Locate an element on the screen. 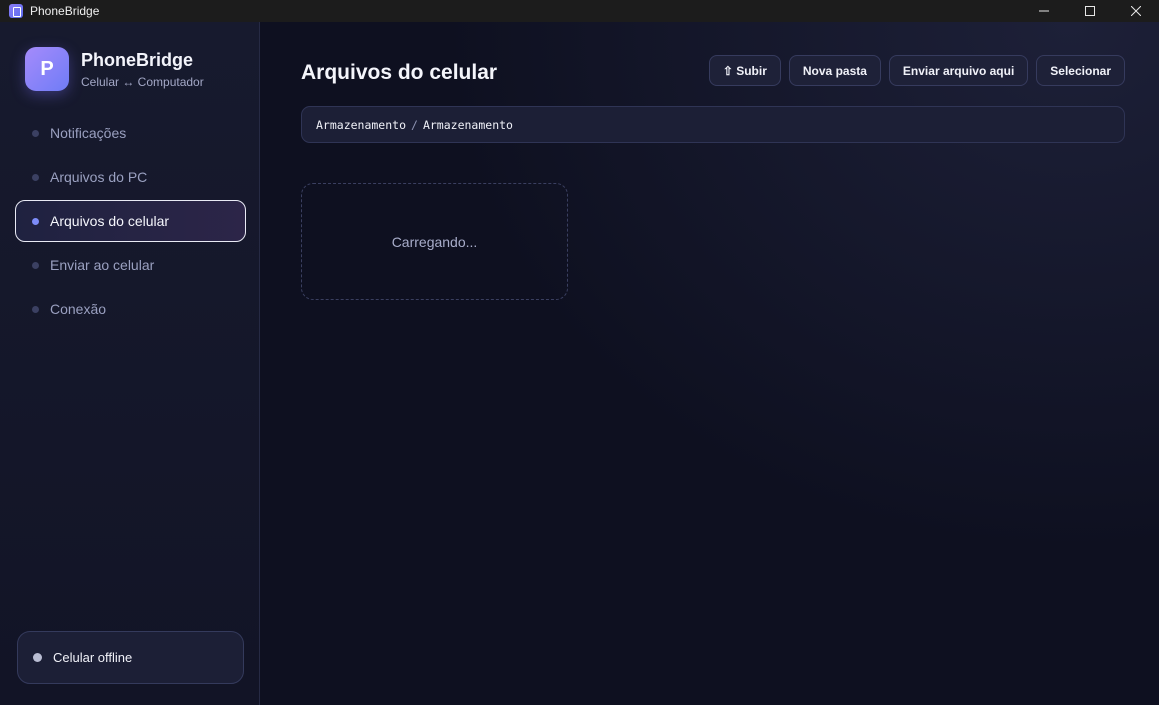  sidebar-item-arquivos-celular: Arquivos do celular is located at coordinates (130, 221).